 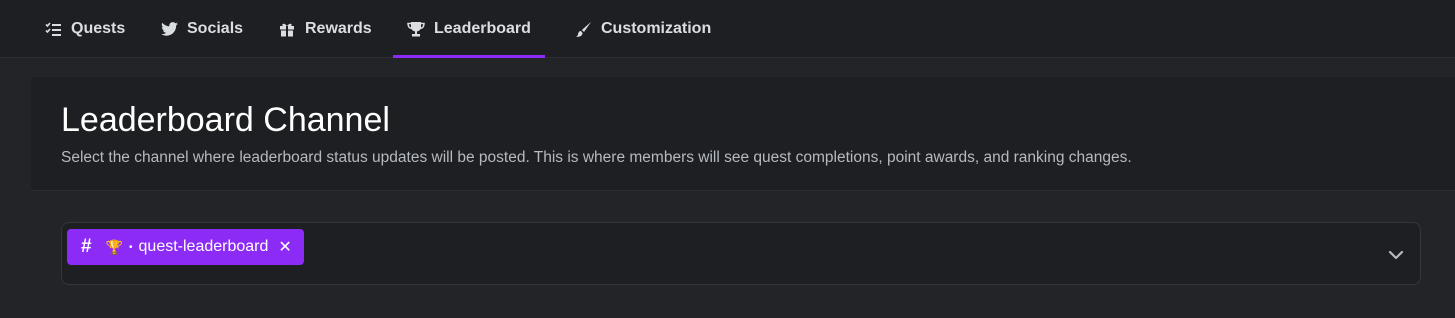 I want to click on brush-icon, so click(x=583, y=29).